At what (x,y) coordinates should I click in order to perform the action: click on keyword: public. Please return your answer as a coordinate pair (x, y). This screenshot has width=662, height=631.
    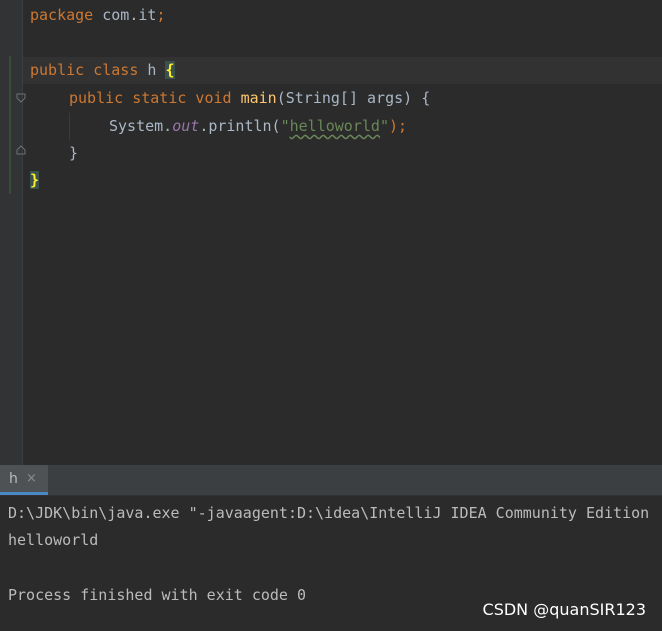
    Looking at the image, I should click on (57, 70).